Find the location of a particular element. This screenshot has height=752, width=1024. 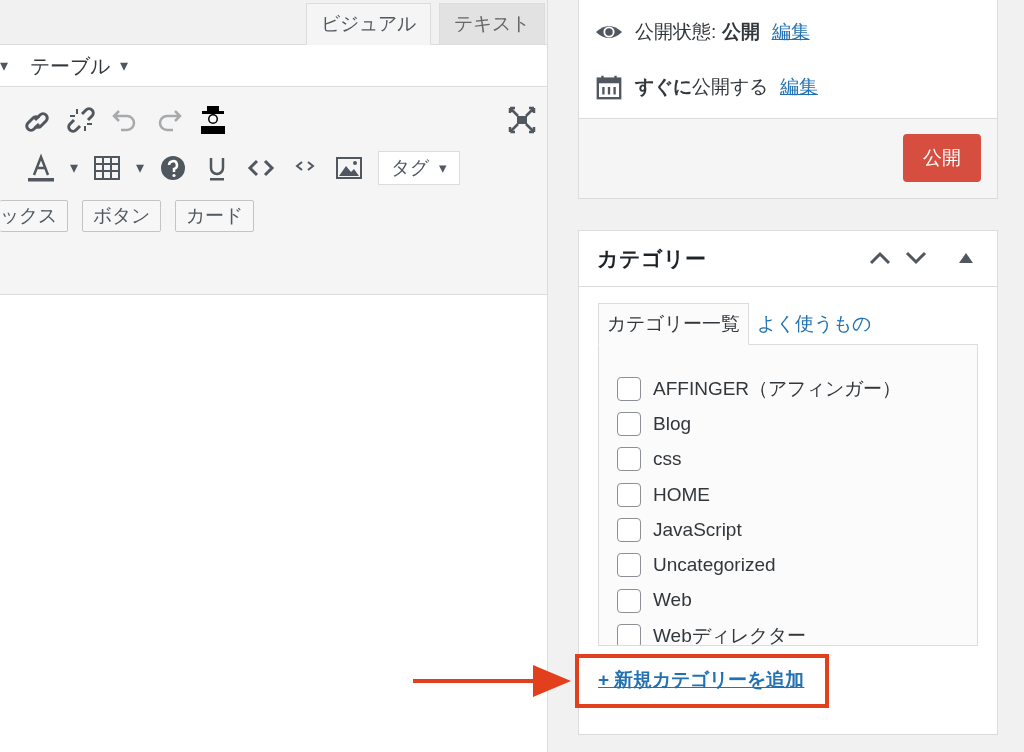

category-label: css is located at coordinates (667, 459).